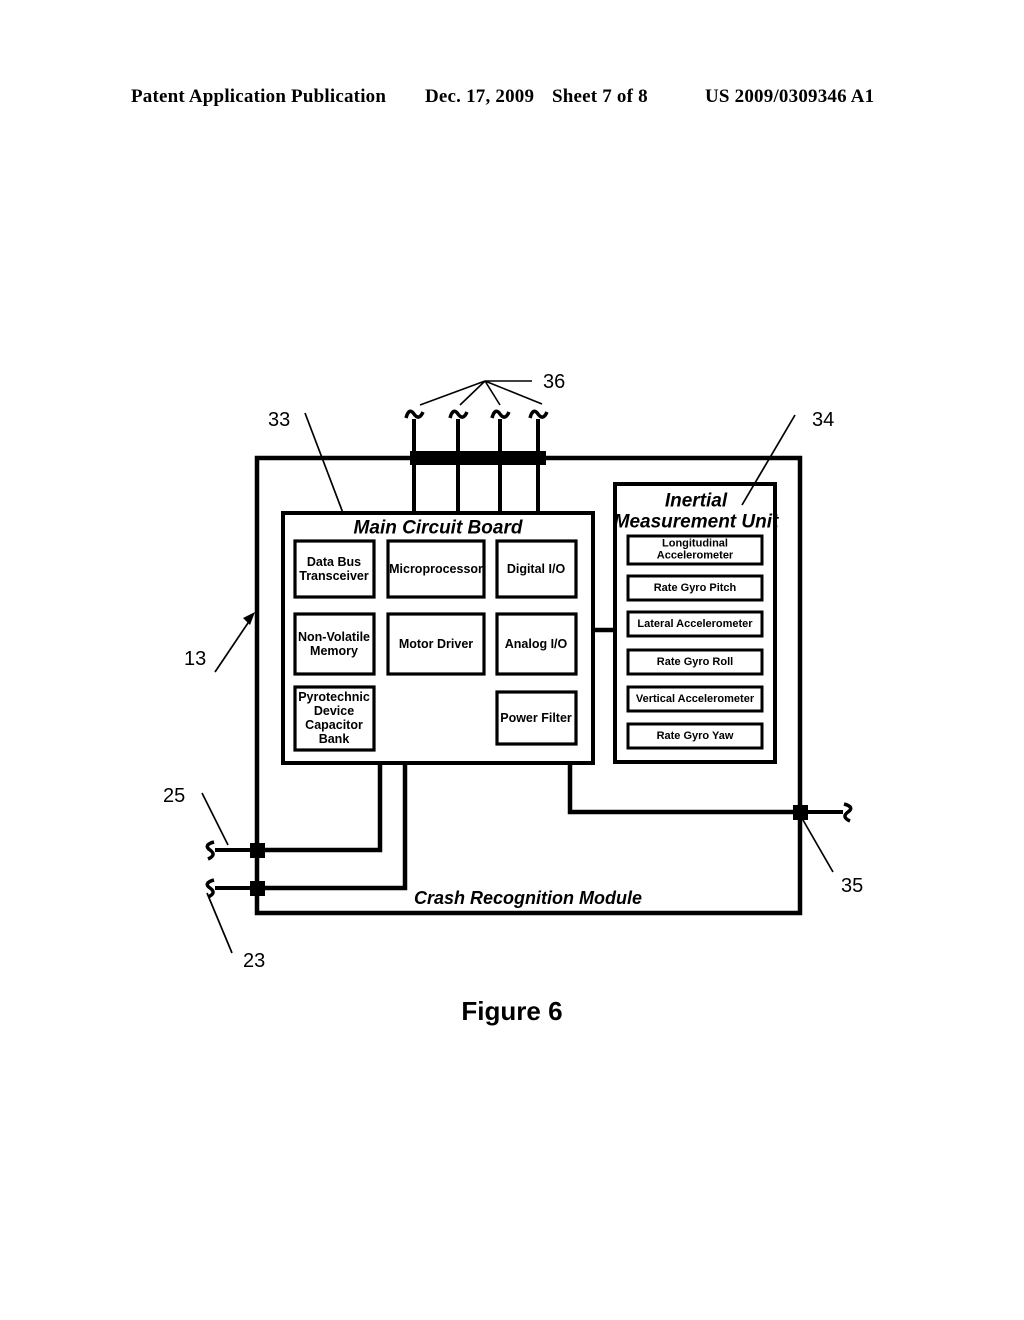 The image size is (1024, 1320). What do you see at coordinates (174, 796) in the screenshot?
I see `ref-numeral-25: 25` at bounding box center [174, 796].